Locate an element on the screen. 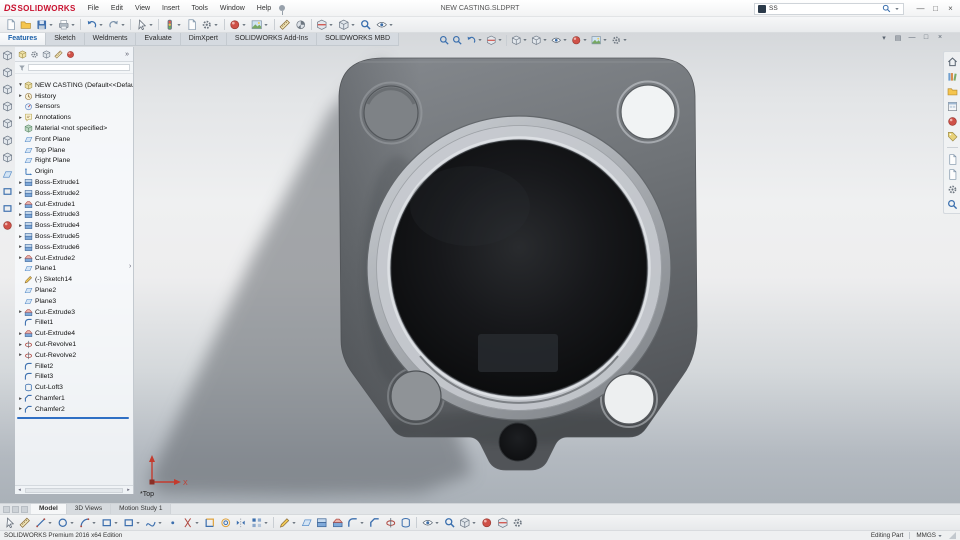 The height and width of the screenshot is (540, 960). close-window-icon: × is located at coordinates (950, 8).